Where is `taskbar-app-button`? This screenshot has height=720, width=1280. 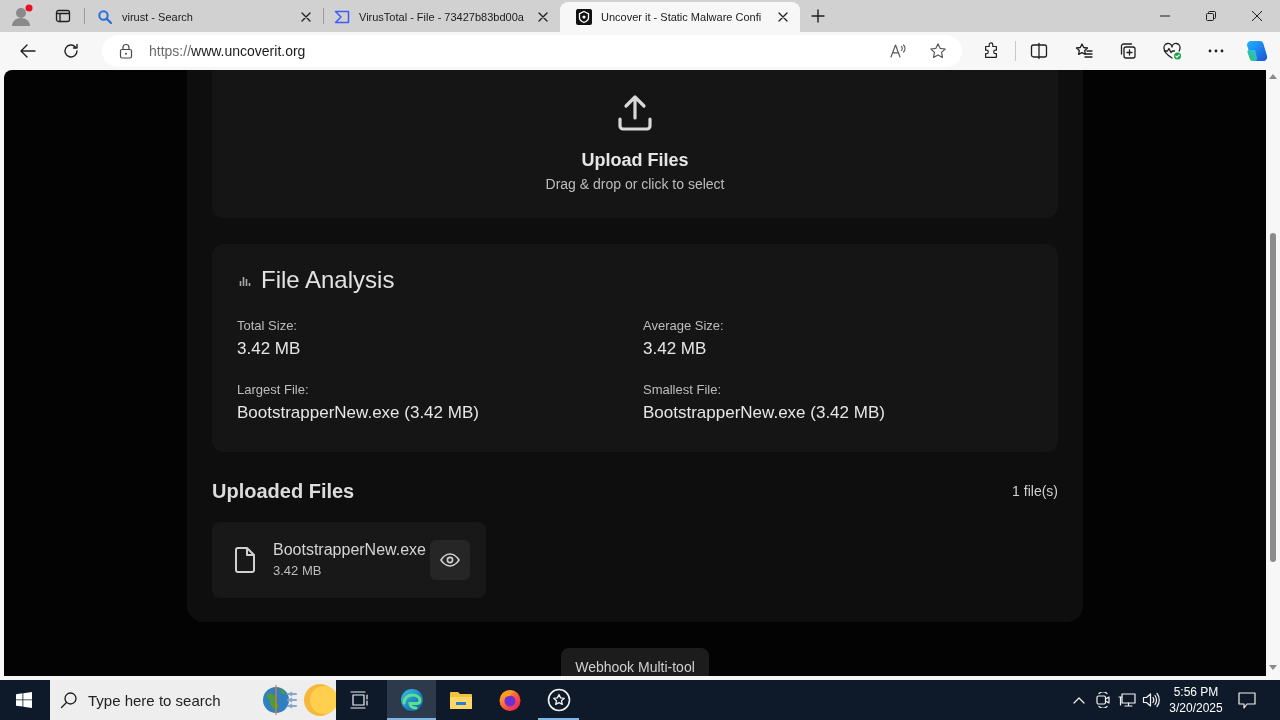
taskbar-app-button is located at coordinates (411, 700).